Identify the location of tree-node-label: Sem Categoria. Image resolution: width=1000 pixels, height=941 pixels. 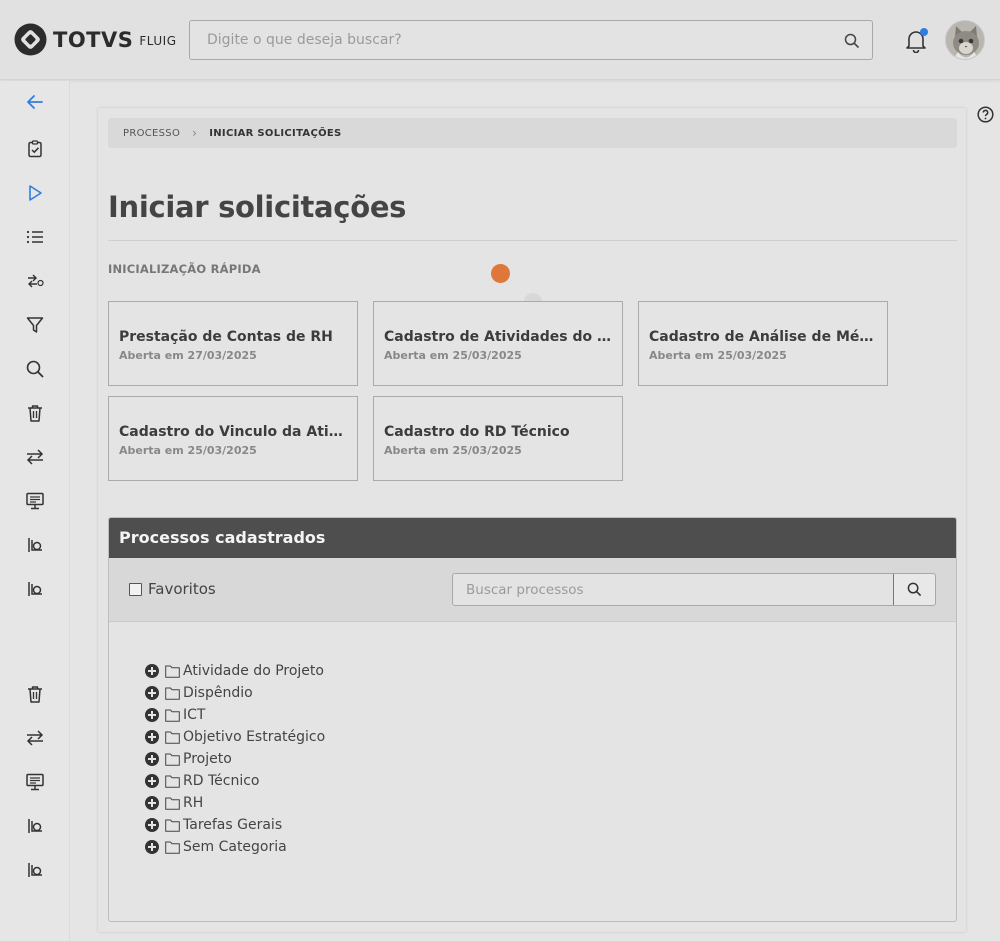
(235, 847).